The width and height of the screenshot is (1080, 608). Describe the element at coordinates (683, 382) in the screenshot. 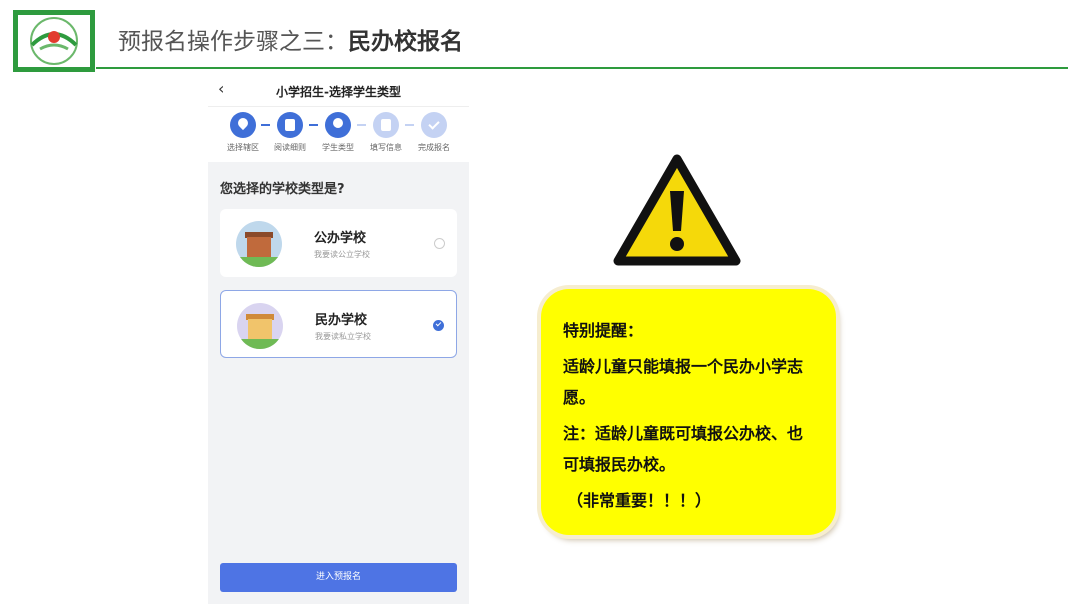

I see `notice-line-1: 适龄儿童只能填报一个民办小学志愿。` at that location.